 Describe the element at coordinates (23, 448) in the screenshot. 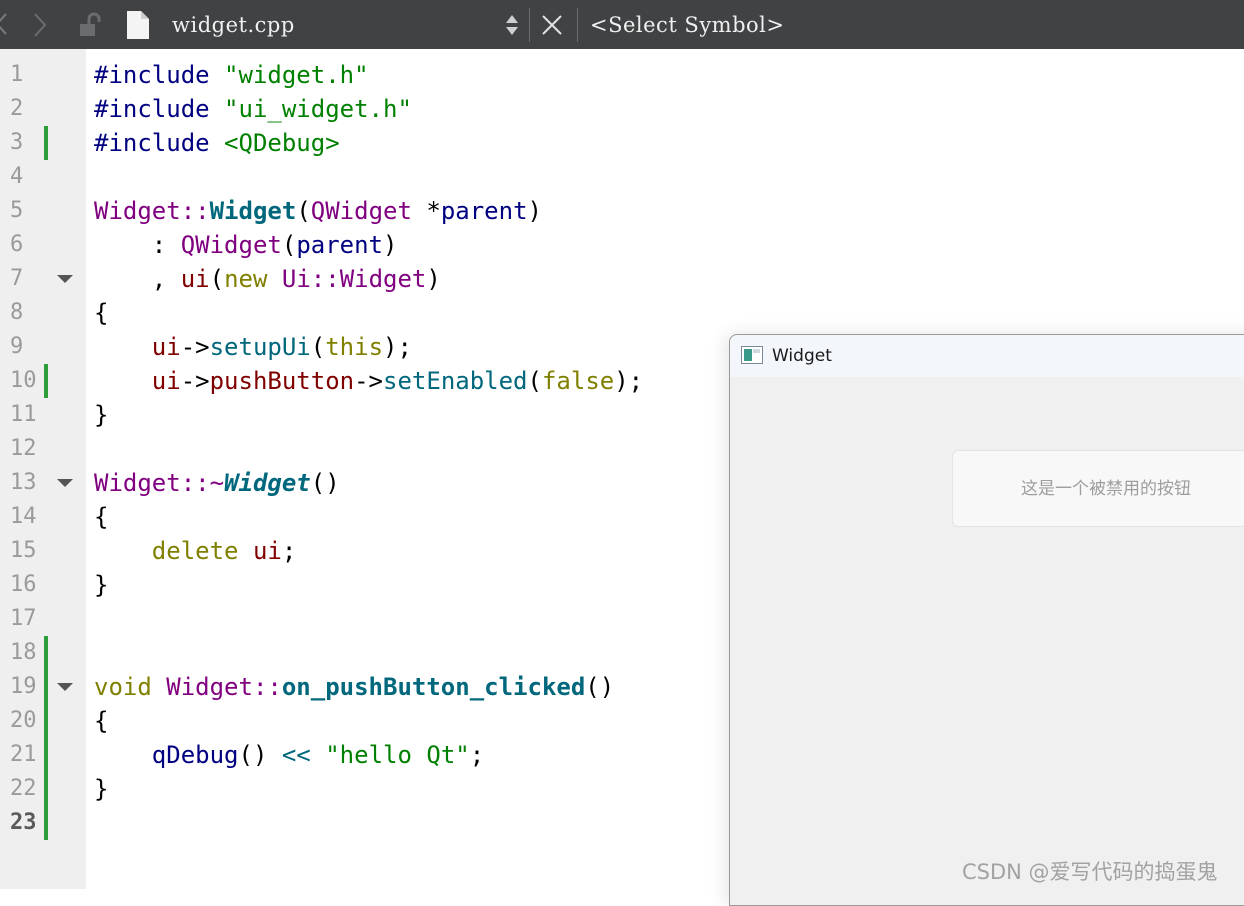

I see `line-number: 12` at that location.